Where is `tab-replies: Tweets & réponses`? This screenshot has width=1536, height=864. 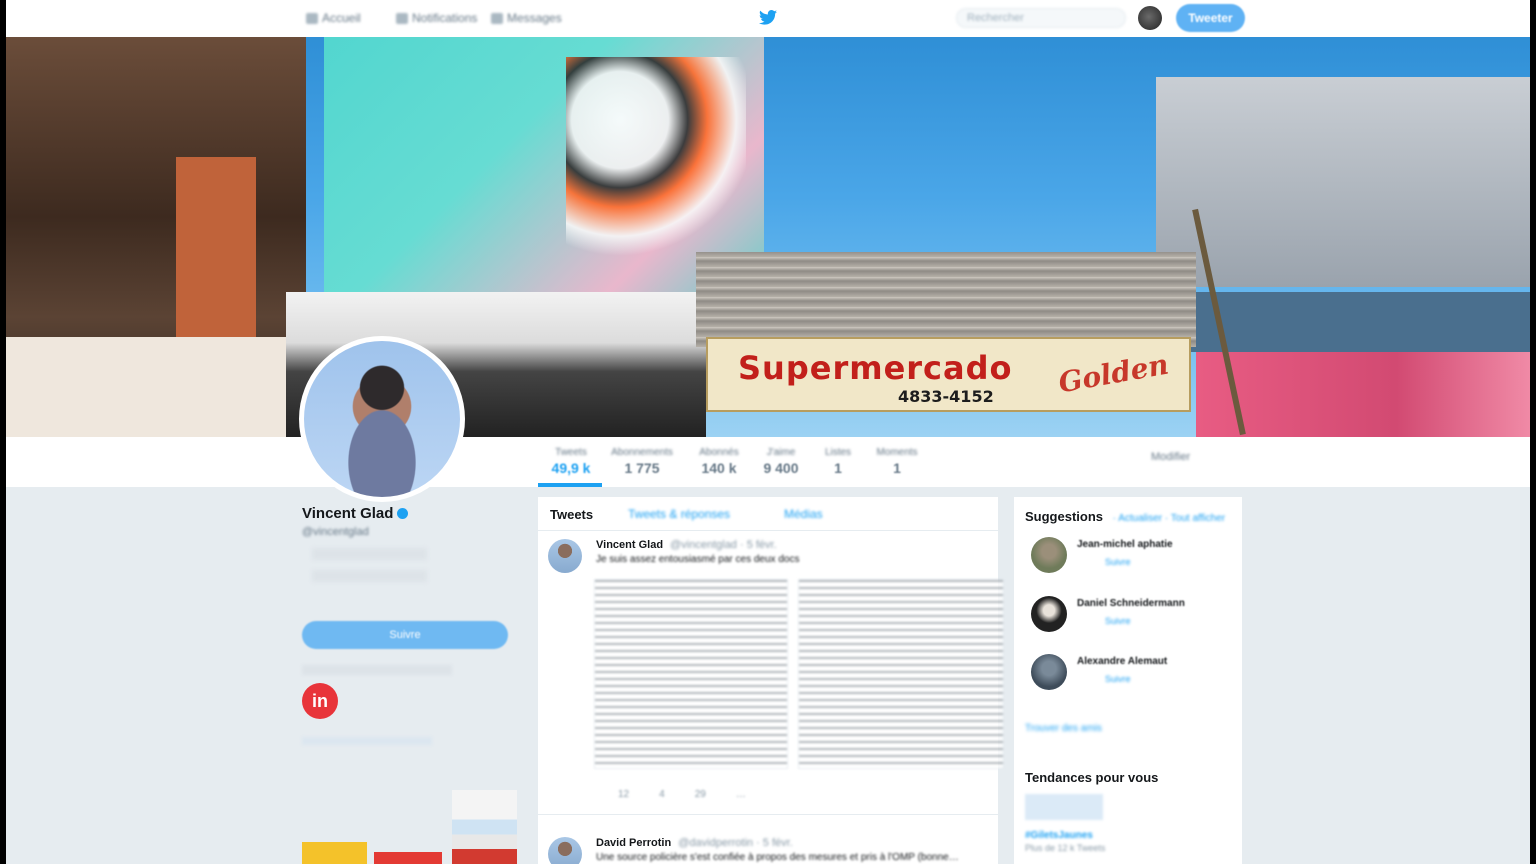 tab-replies: Tweets & réponses is located at coordinates (679, 514).